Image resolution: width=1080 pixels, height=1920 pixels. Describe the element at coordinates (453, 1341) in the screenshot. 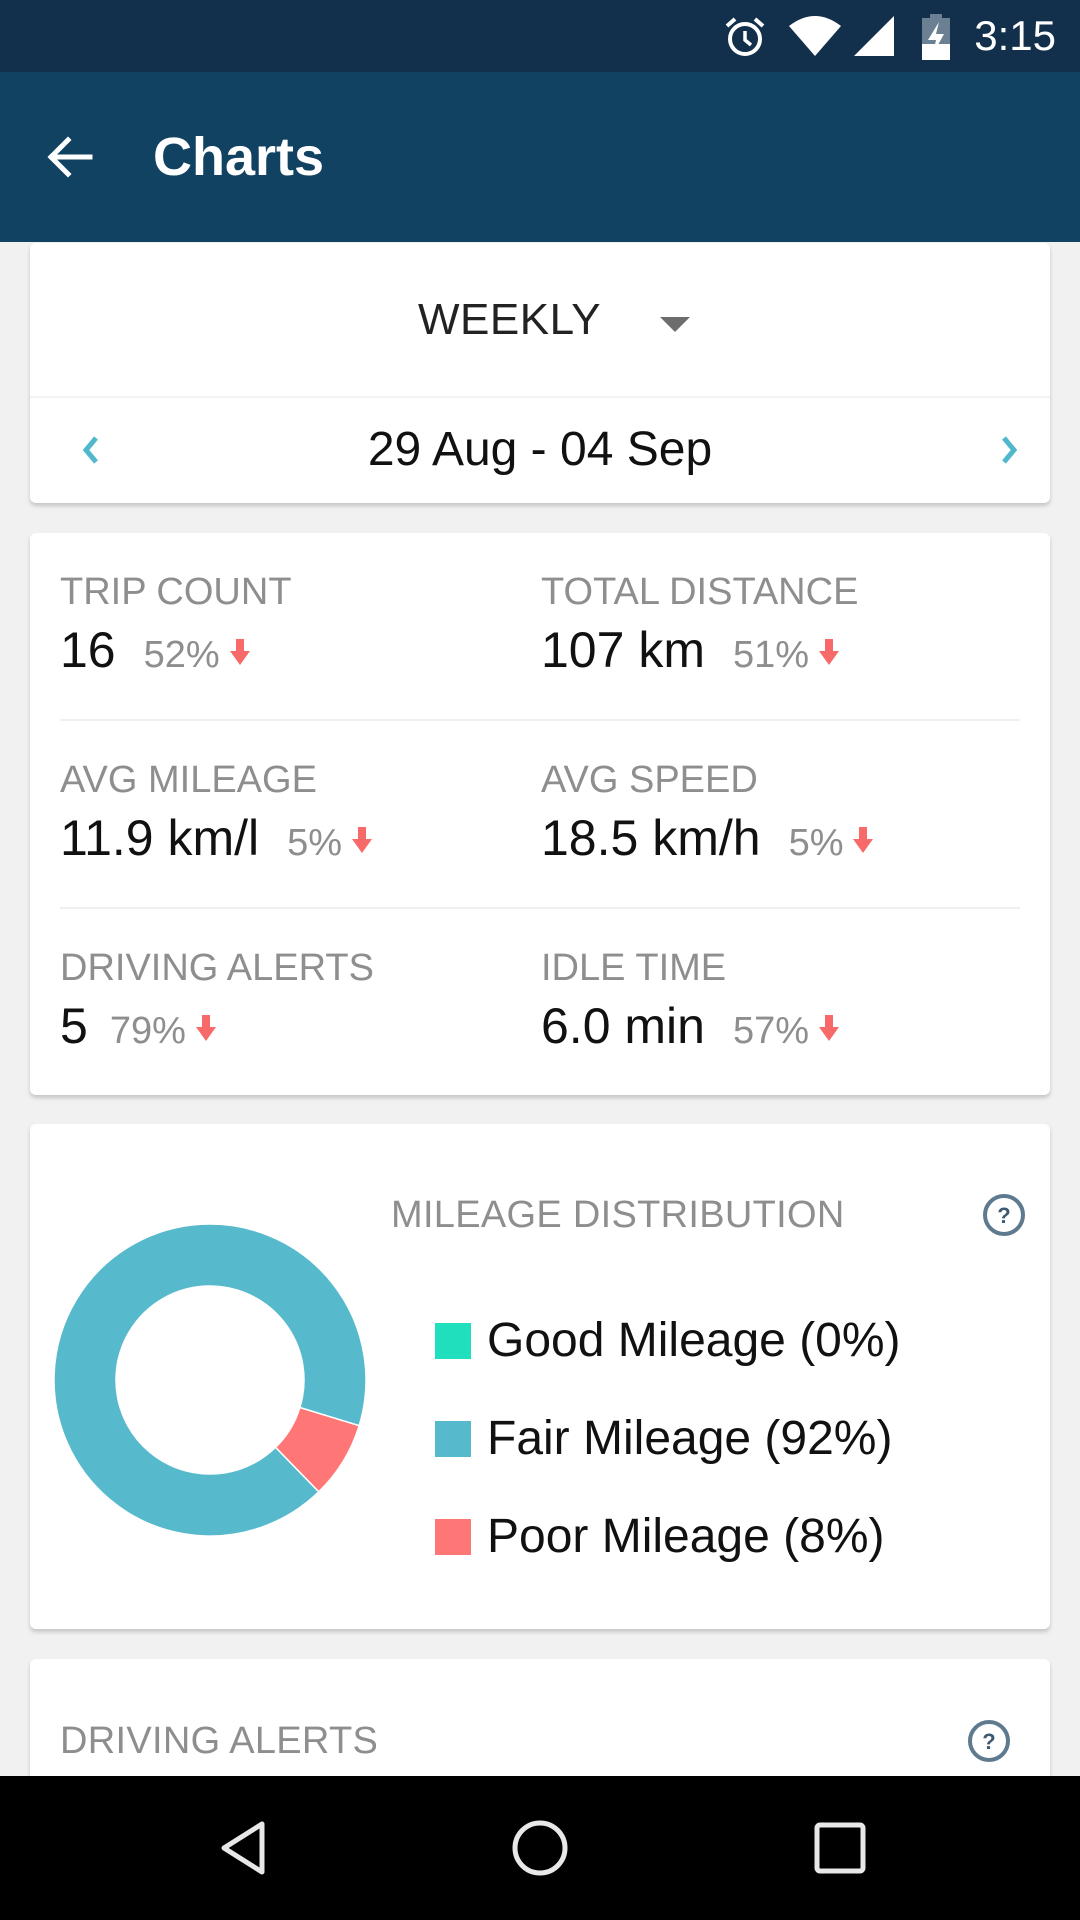

I see `legend-swatch-good` at that location.